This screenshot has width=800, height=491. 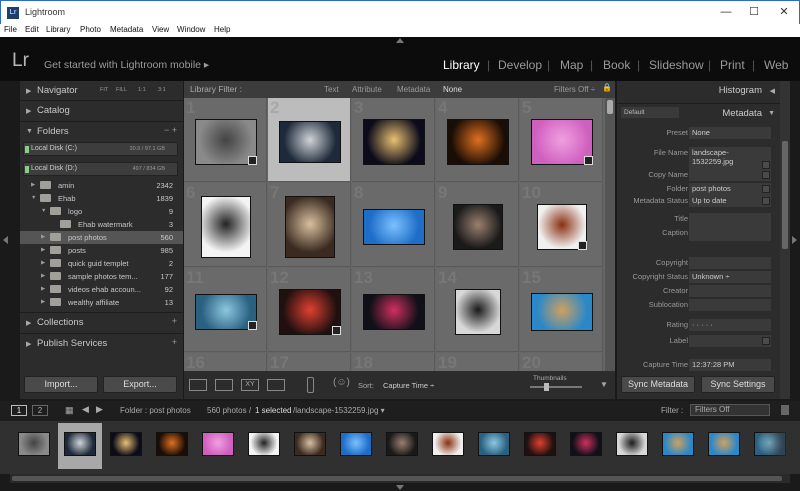 I want to click on grid-cell: 17, so click(x=309, y=362).